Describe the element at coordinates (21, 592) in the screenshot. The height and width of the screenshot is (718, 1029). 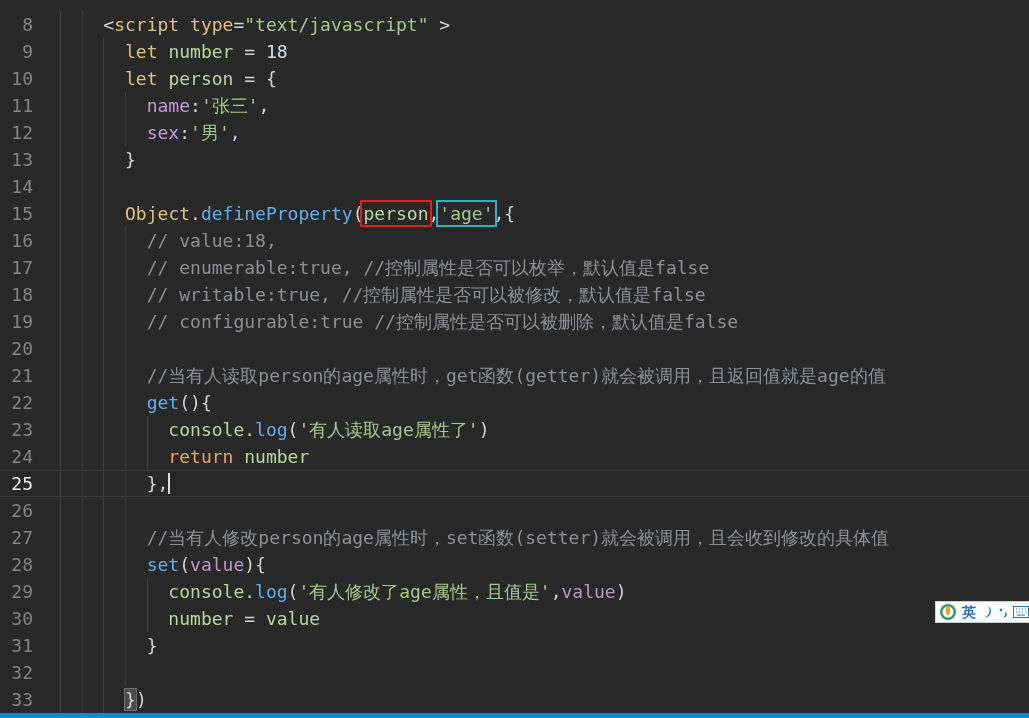
I see `line-number: 29` at that location.